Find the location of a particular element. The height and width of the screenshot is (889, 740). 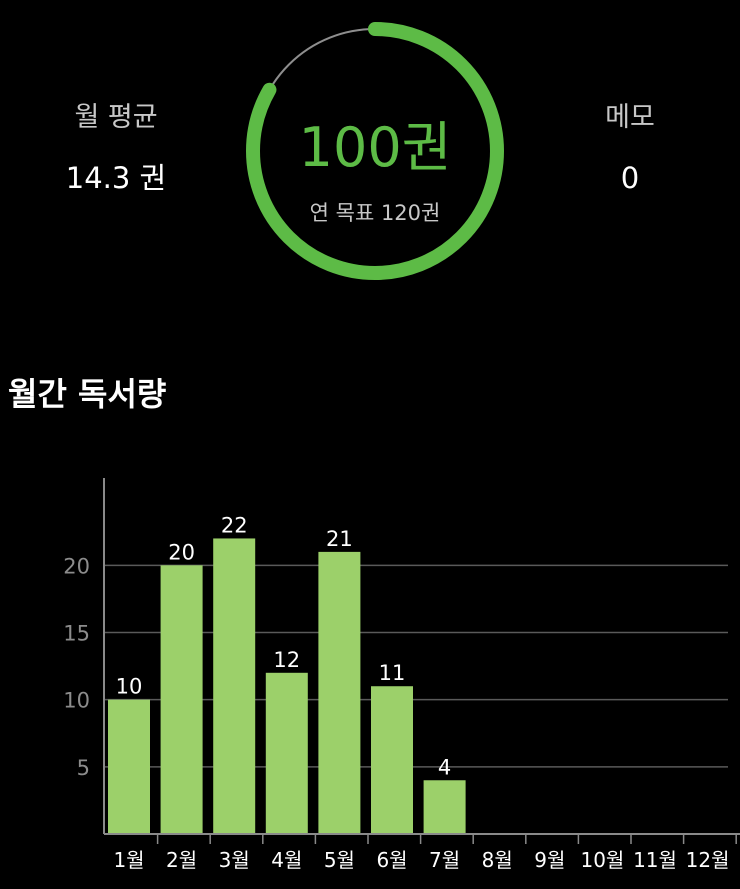

y-tick-label: 10 is located at coordinates (76, 701).